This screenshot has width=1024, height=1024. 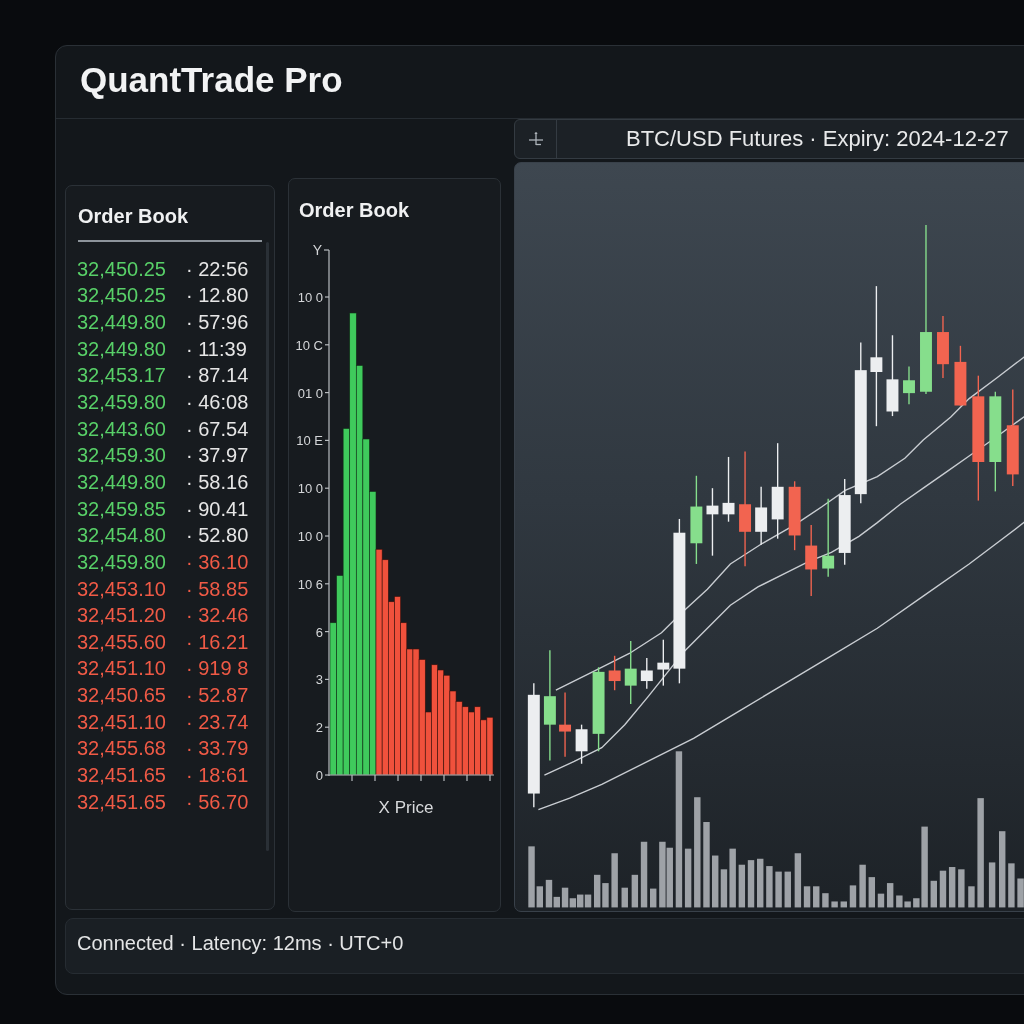 What do you see at coordinates (217, 536) in the screenshot?
I see `order-size: · 52.80` at bounding box center [217, 536].